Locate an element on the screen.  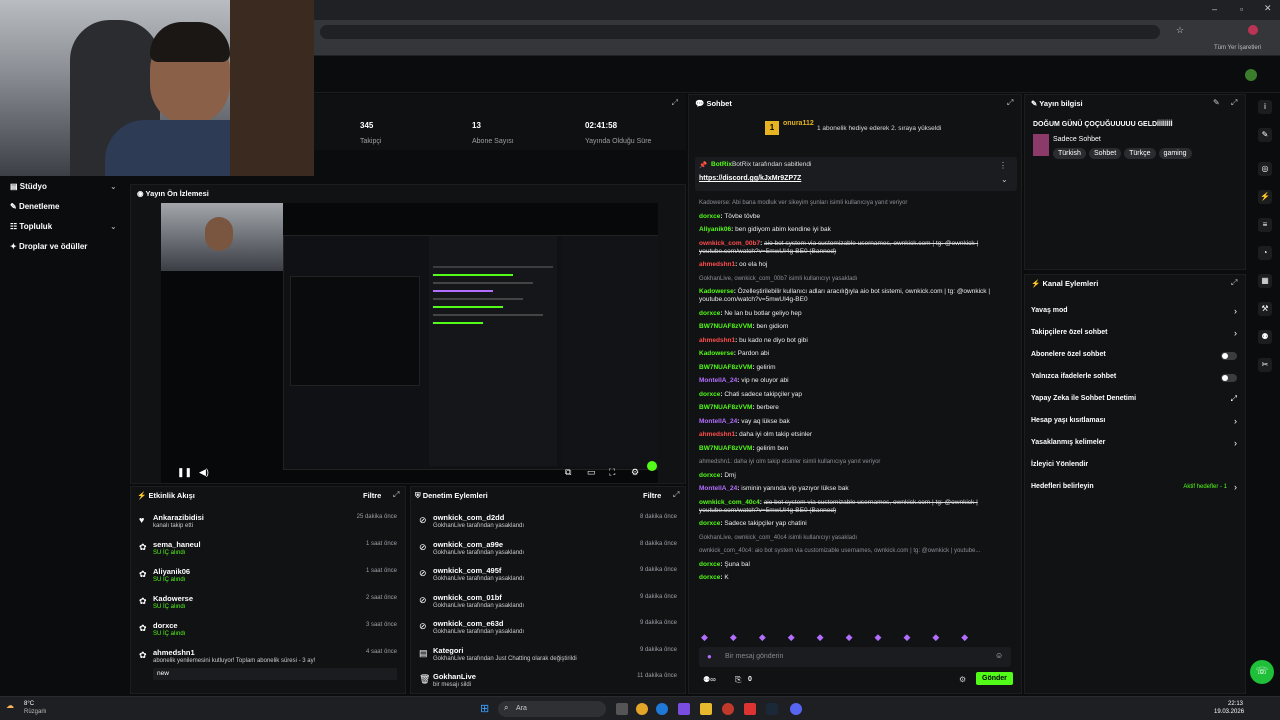
recorder-icon is located at coordinates (750, 709).